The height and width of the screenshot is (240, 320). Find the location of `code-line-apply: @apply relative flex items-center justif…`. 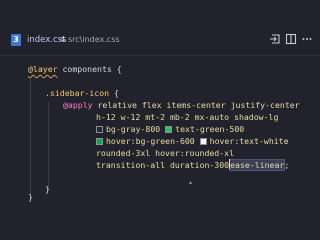

code-line-apply: @apply relative flex items-center justif… is located at coordinates (181, 105).